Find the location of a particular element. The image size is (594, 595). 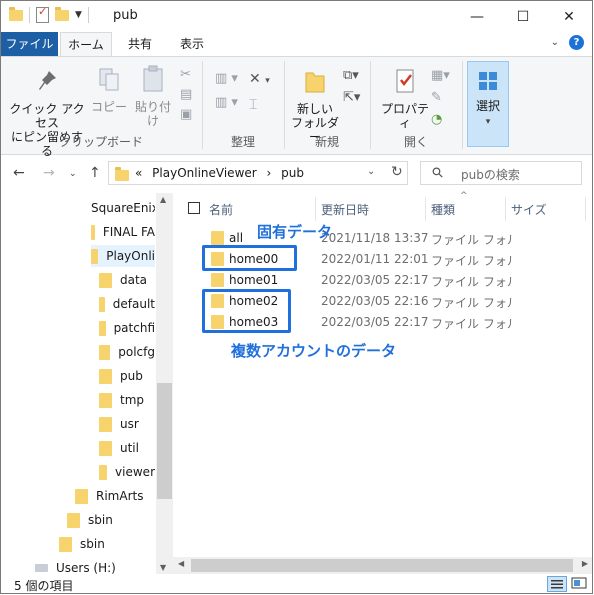

paste-shortcut-icon: ▣ is located at coordinates (186, 115).